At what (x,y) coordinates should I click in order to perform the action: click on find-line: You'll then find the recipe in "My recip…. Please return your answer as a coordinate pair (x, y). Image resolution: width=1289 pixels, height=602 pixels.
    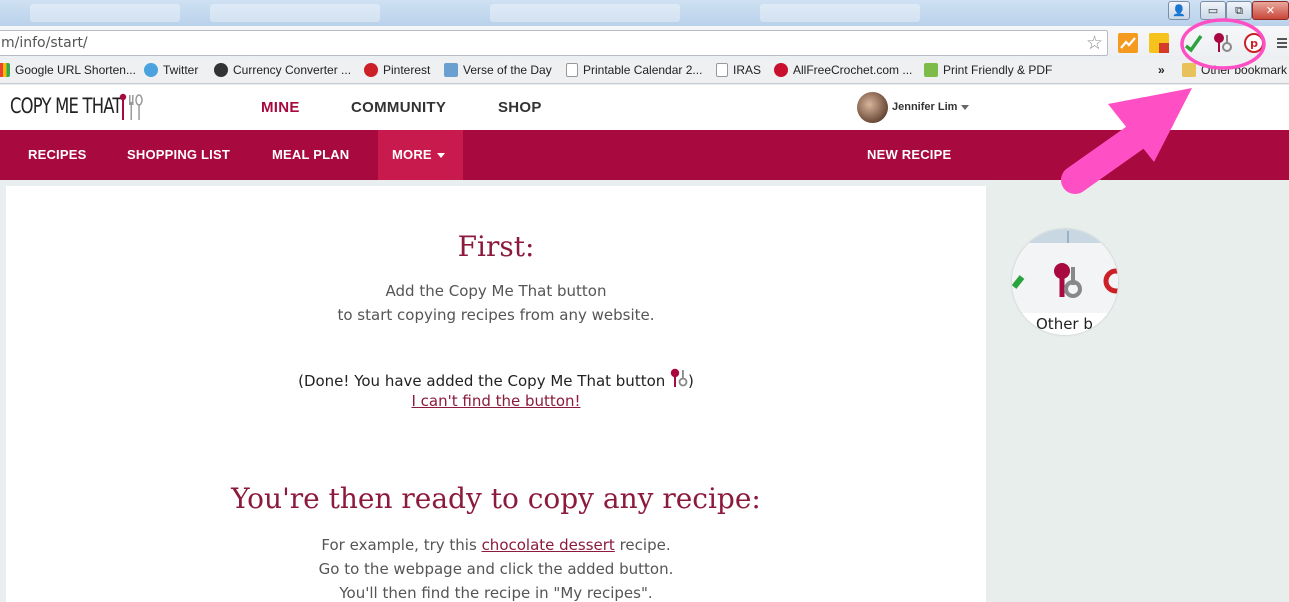
    Looking at the image, I should click on (496, 593).